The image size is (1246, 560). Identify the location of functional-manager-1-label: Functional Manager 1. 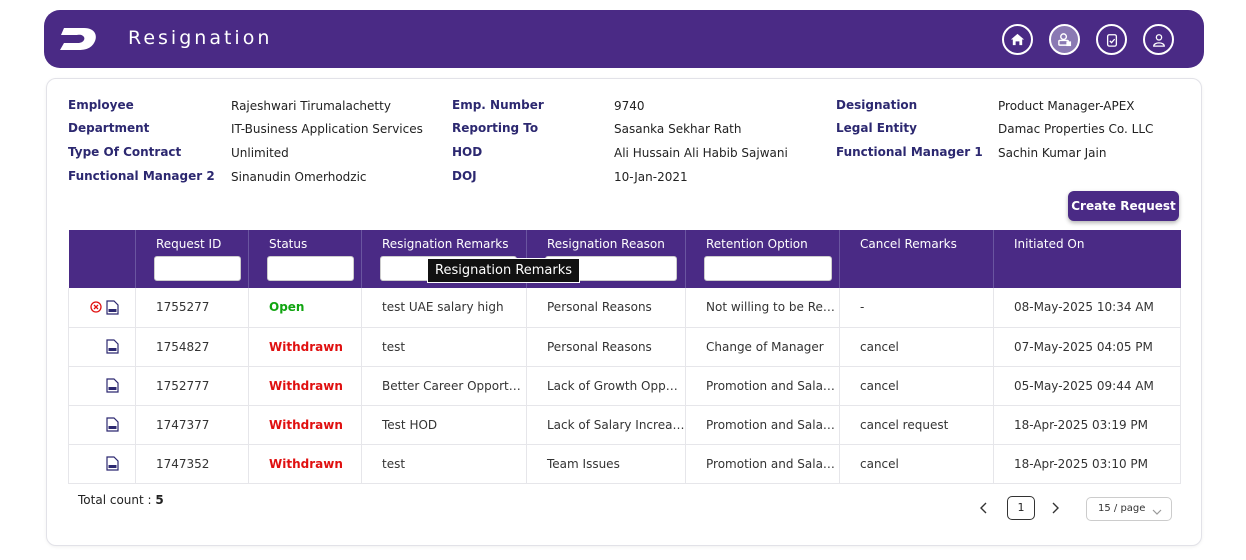
(909, 152).